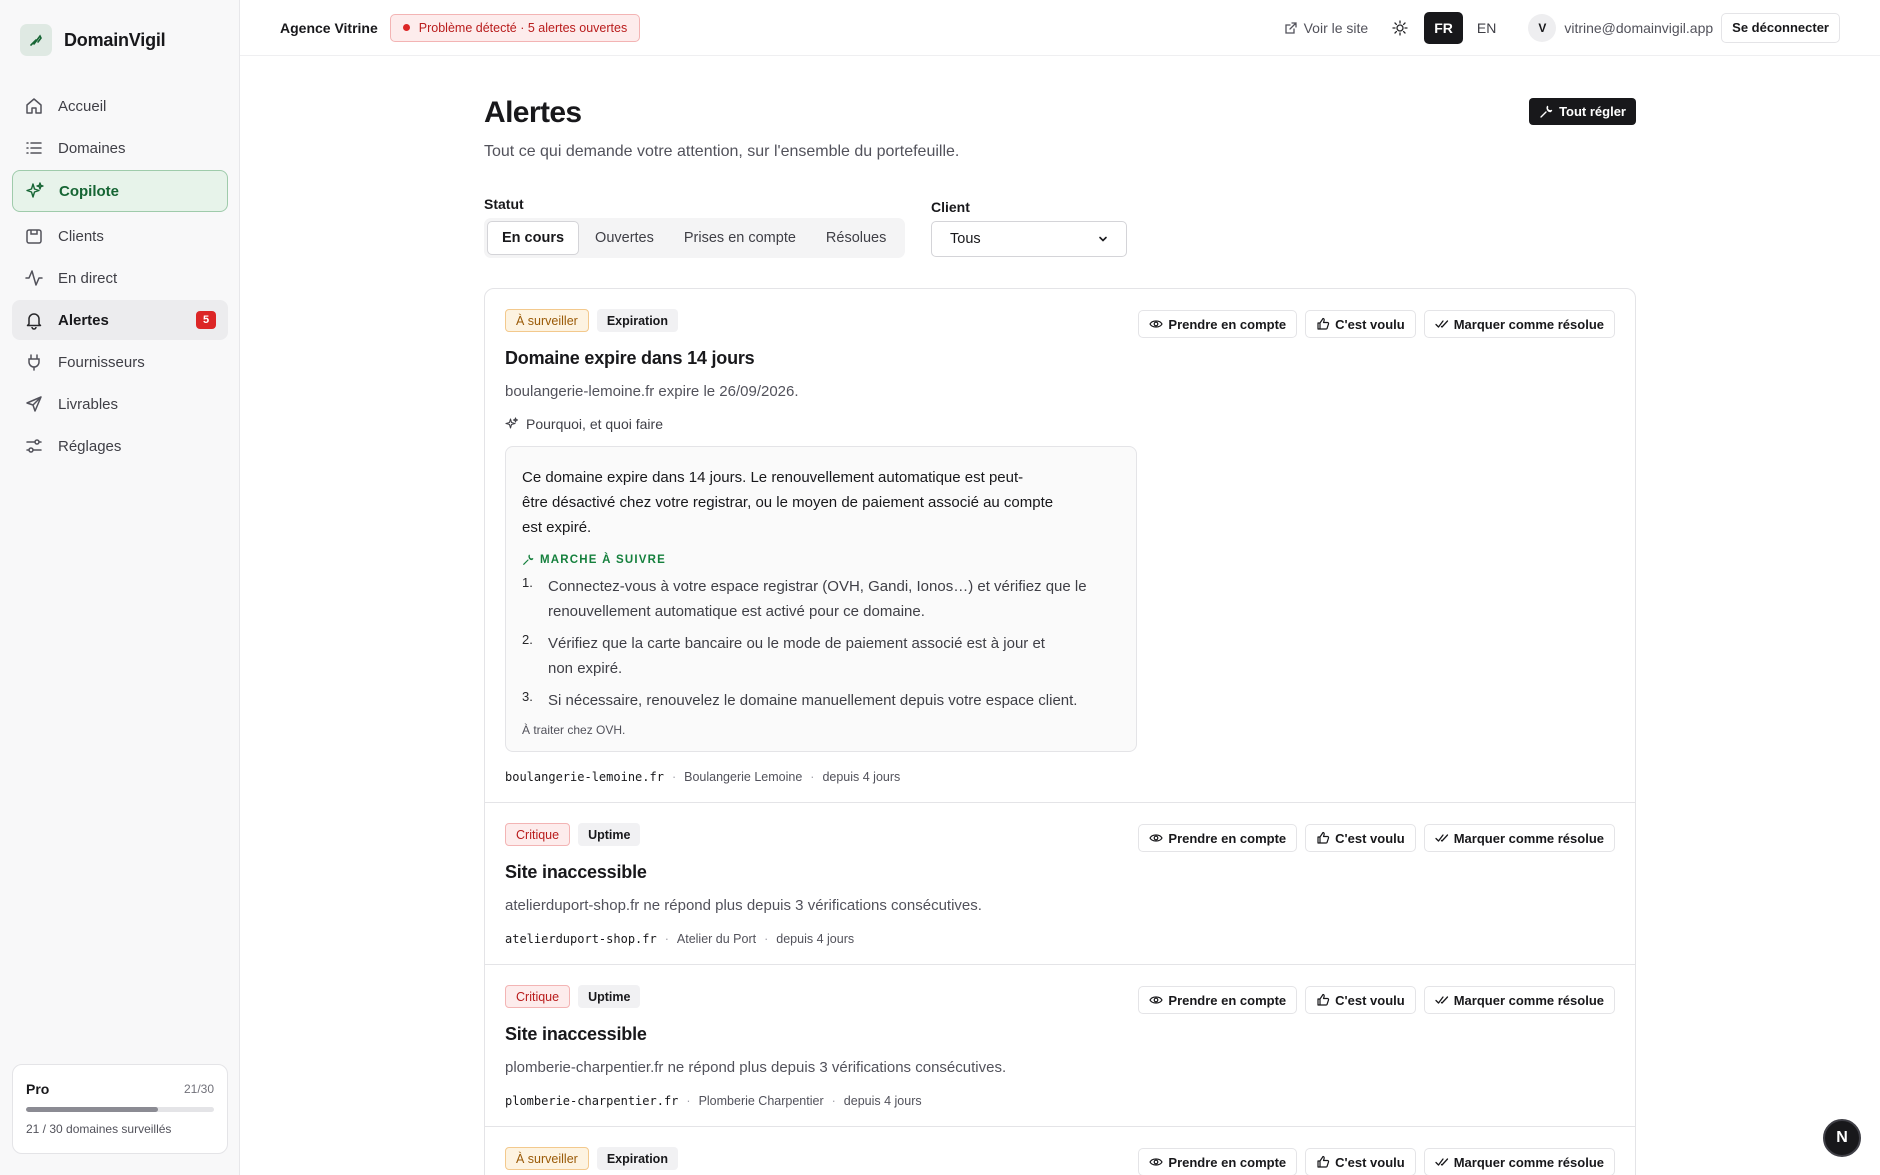 This screenshot has width=1880, height=1175. What do you see at coordinates (34, 362) in the screenshot?
I see `plug-icon` at bounding box center [34, 362].